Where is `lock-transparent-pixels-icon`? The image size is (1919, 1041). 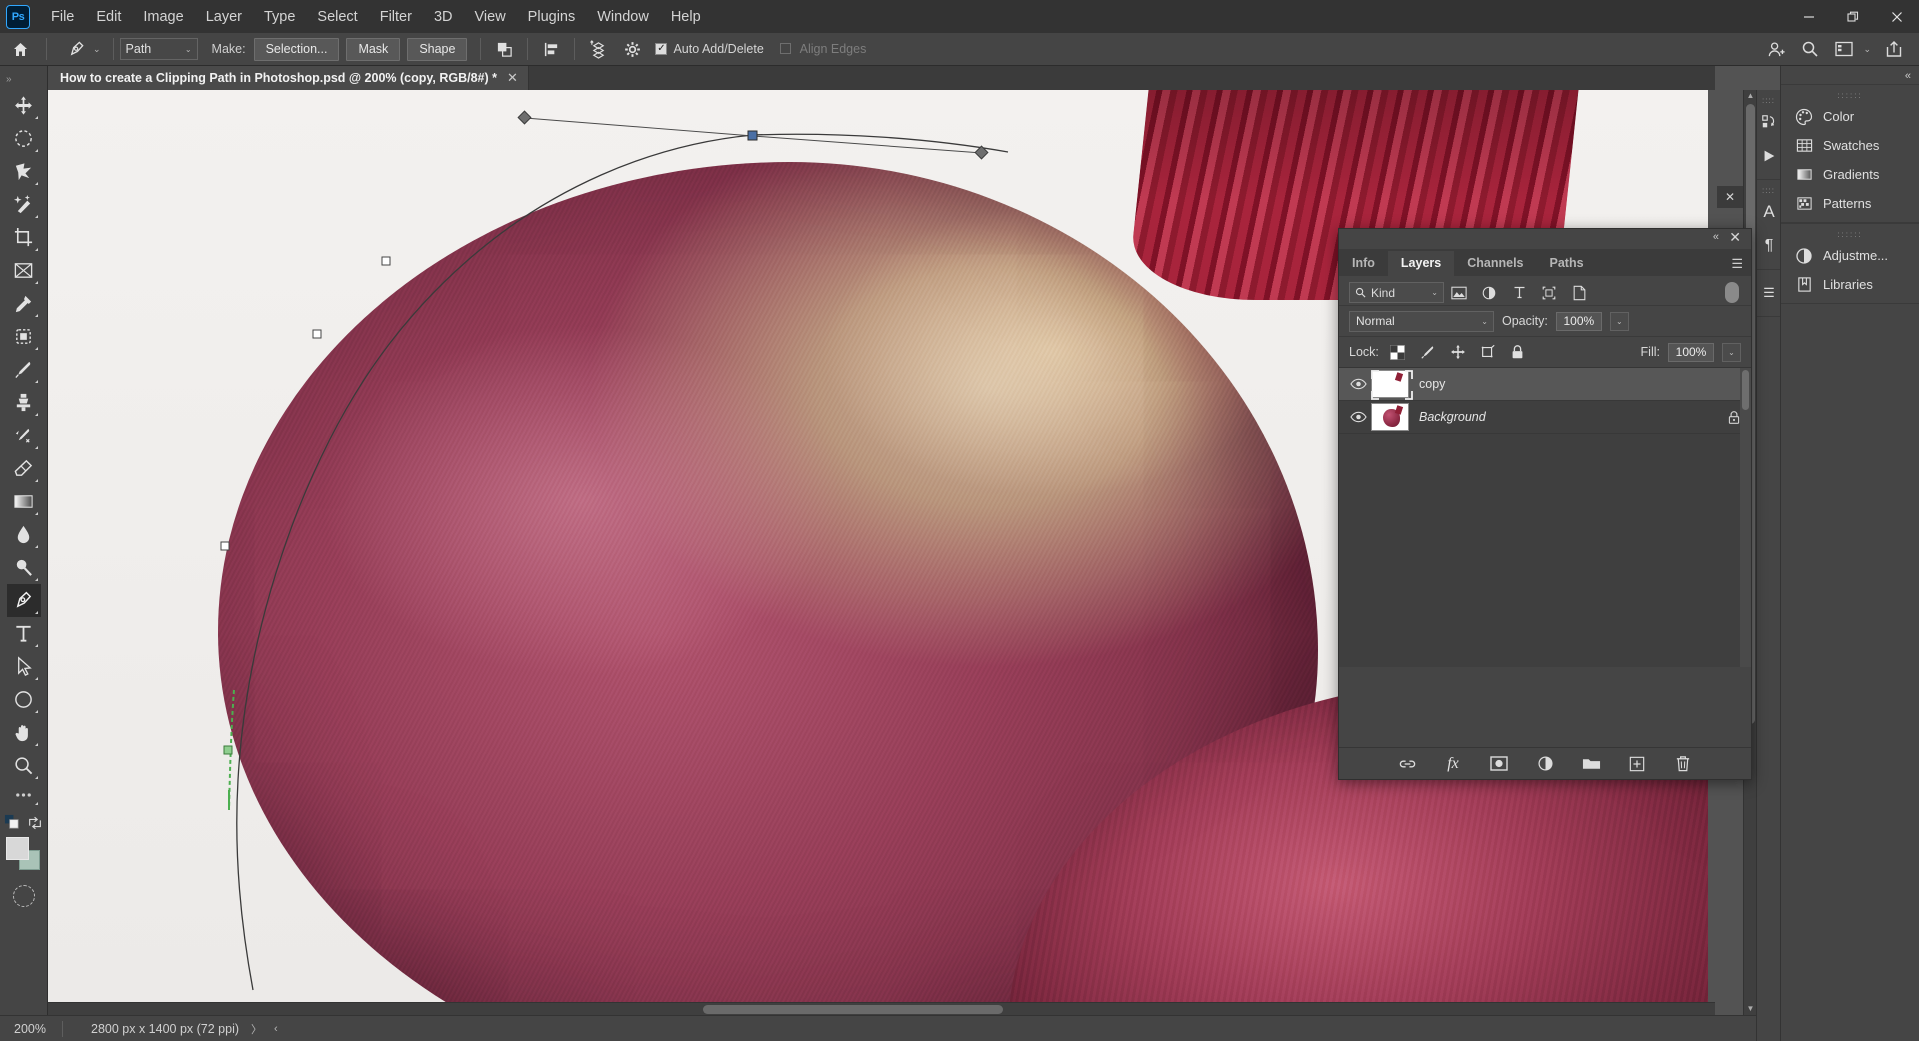
lock-transparent-pixels-icon is located at coordinates (1398, 352).